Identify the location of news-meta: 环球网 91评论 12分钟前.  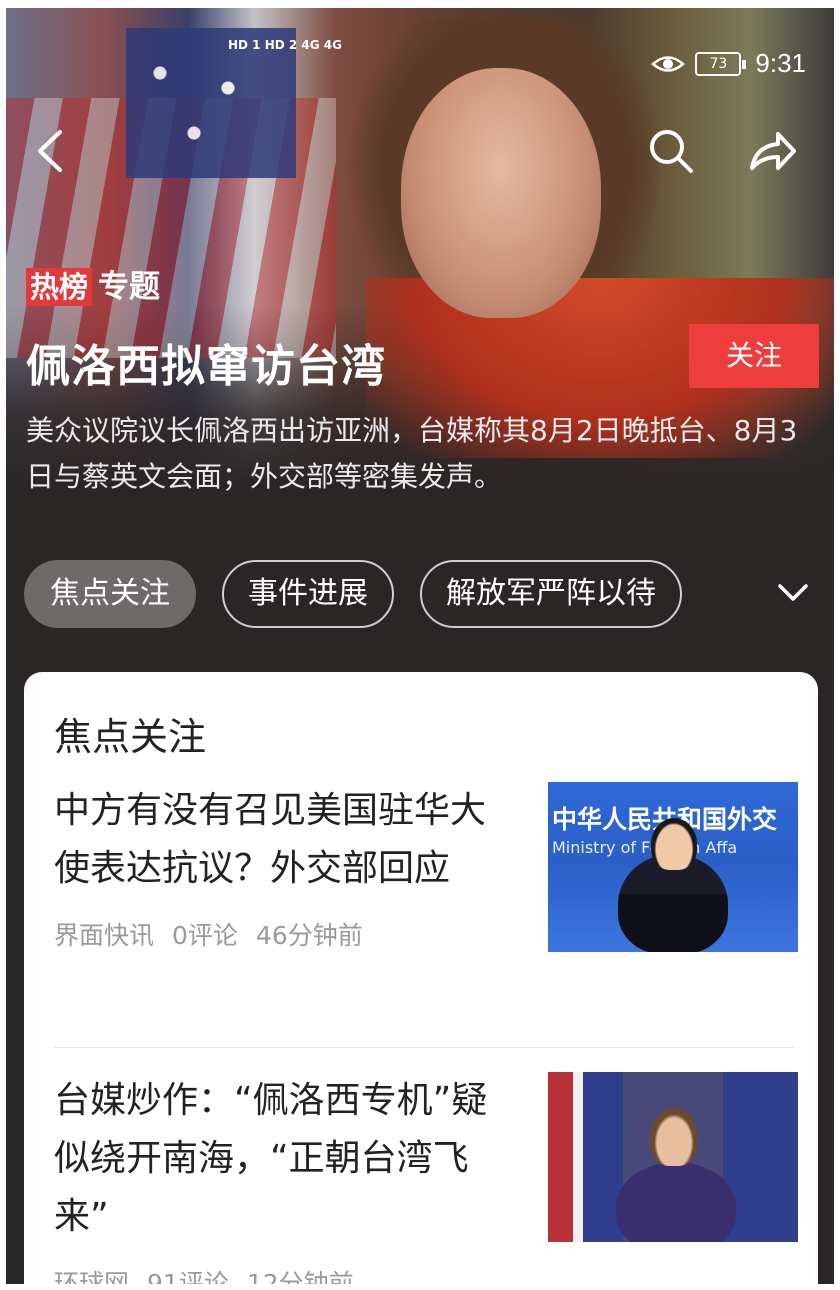
(424, 1274).